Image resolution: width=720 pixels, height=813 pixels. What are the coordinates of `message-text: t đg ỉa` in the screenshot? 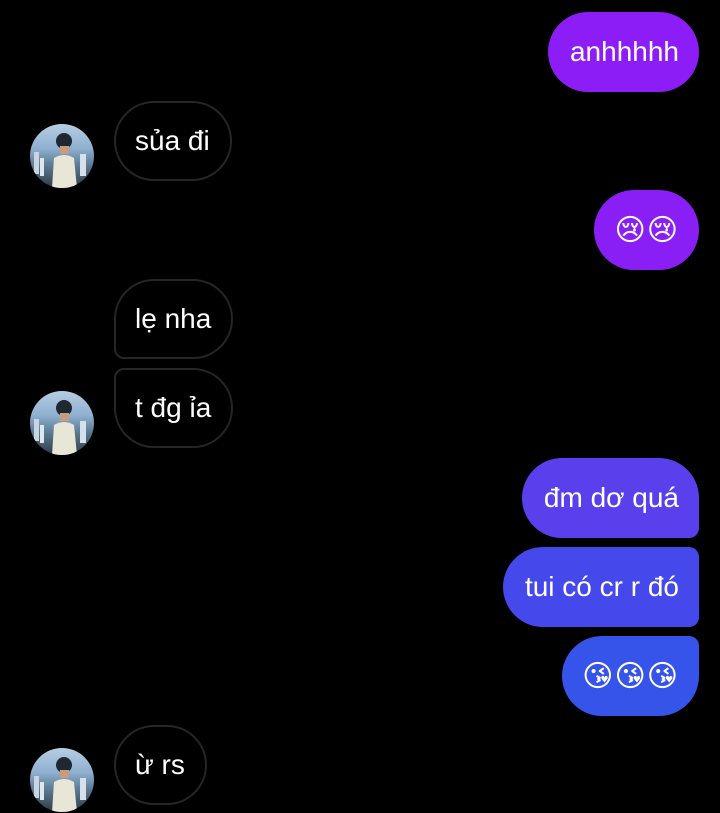 It's located at (173, 407).